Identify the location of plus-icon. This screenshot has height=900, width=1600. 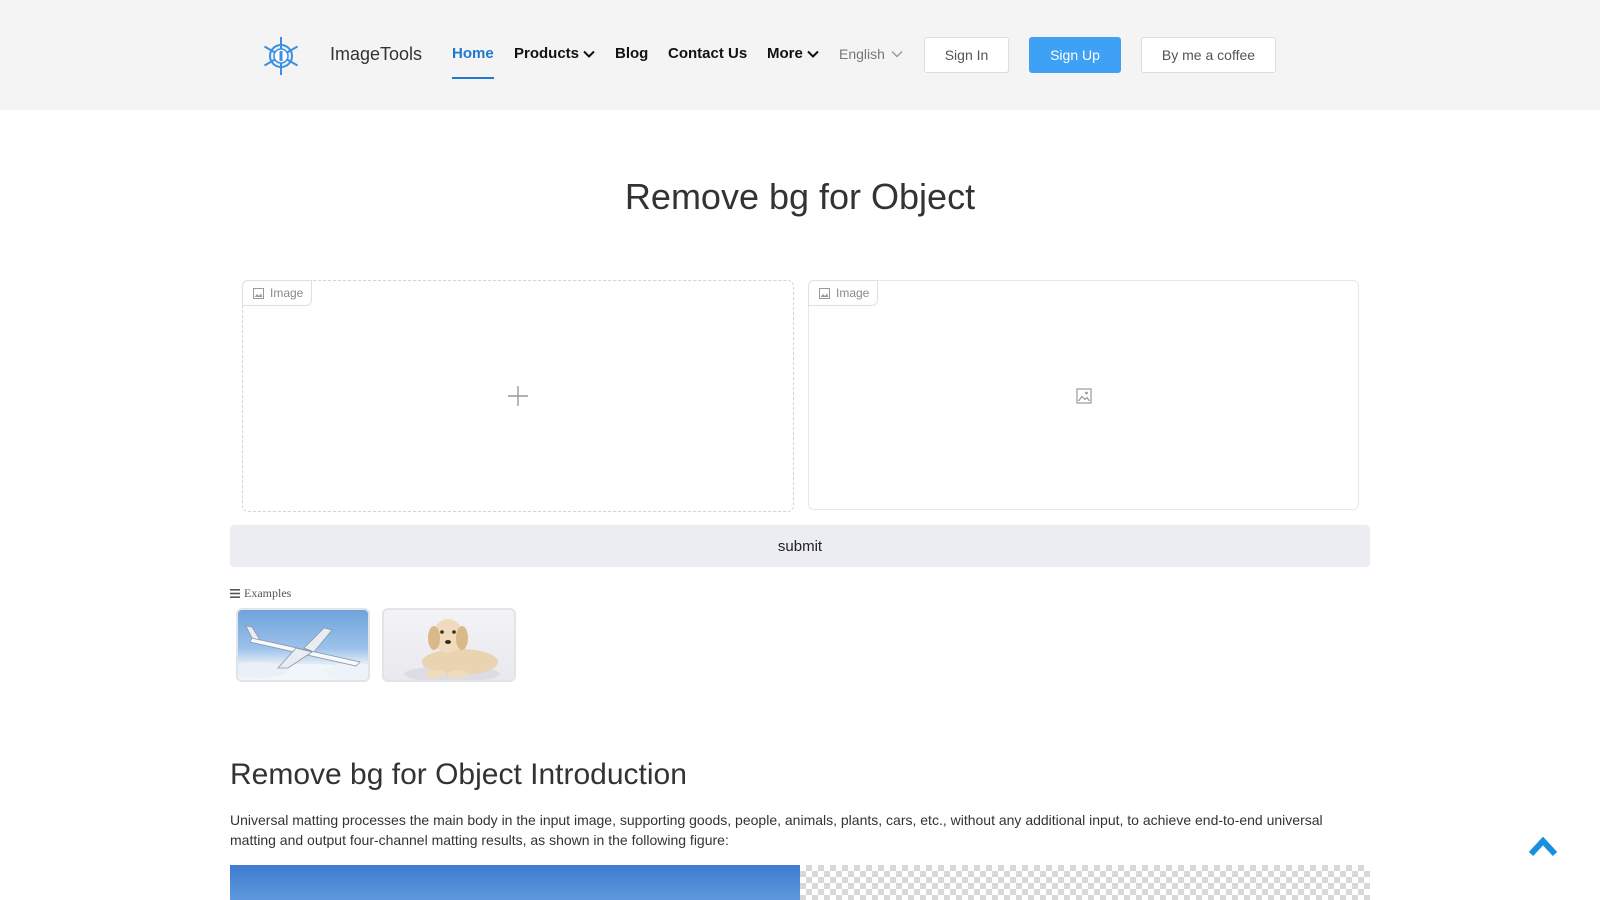
(518, 396).